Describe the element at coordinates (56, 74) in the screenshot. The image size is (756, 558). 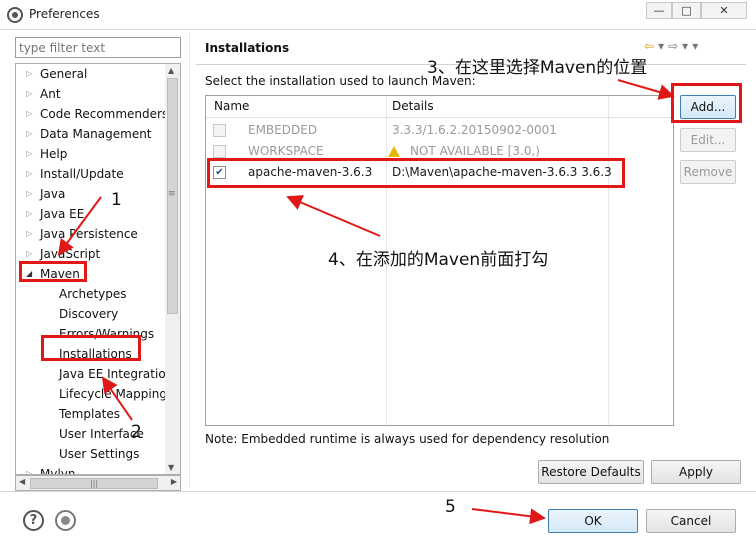
I see `tree-item-general: ▷ General` at that location.